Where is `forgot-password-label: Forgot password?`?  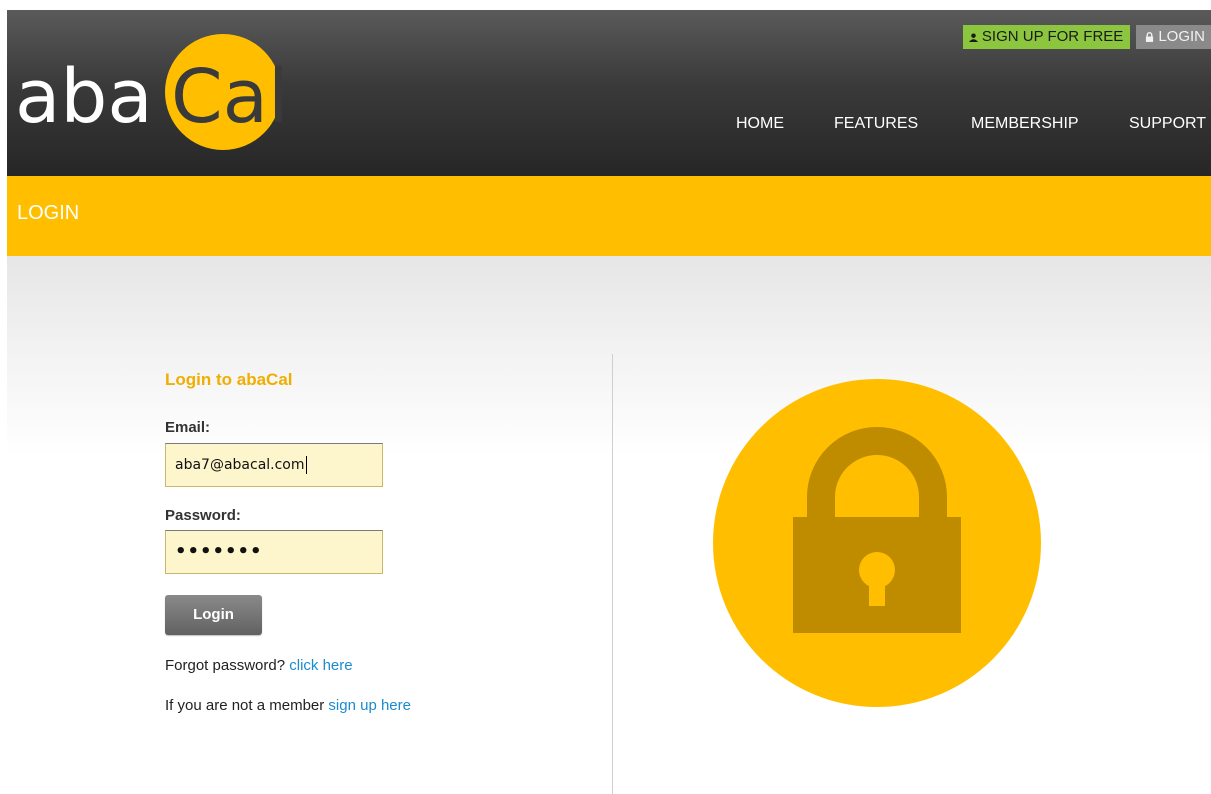 forgot-password-label: Forgot password? is located at coordinates (225, 665).